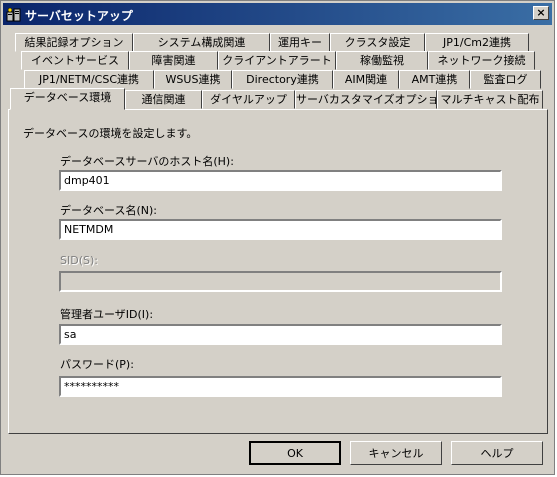  What do you see at coordinates (497, 453) in the screenshot?
I see `help-button: ヘルプ` at bounding box center [497, 453].